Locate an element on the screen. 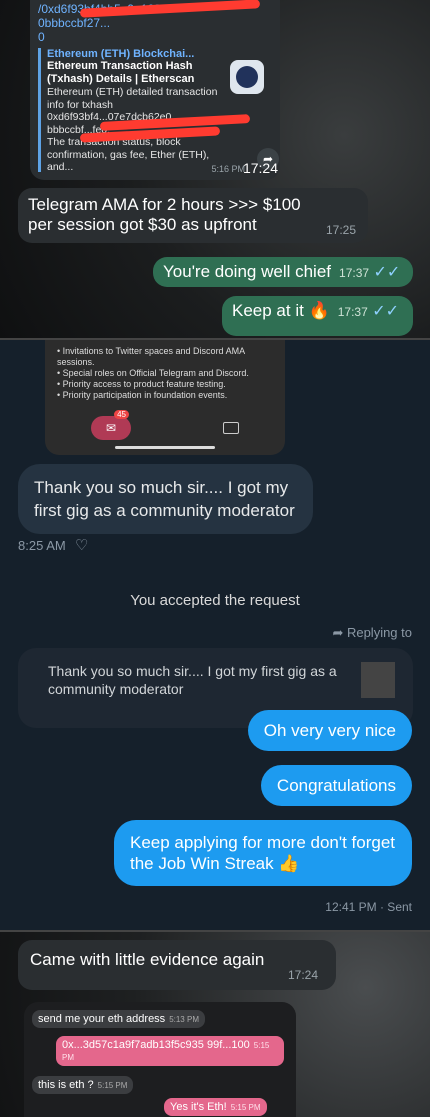 The height and width of the screenshot is (1117, 430). screenshot-message-time: 5:13 PM is located at coordinates (184, 1019).